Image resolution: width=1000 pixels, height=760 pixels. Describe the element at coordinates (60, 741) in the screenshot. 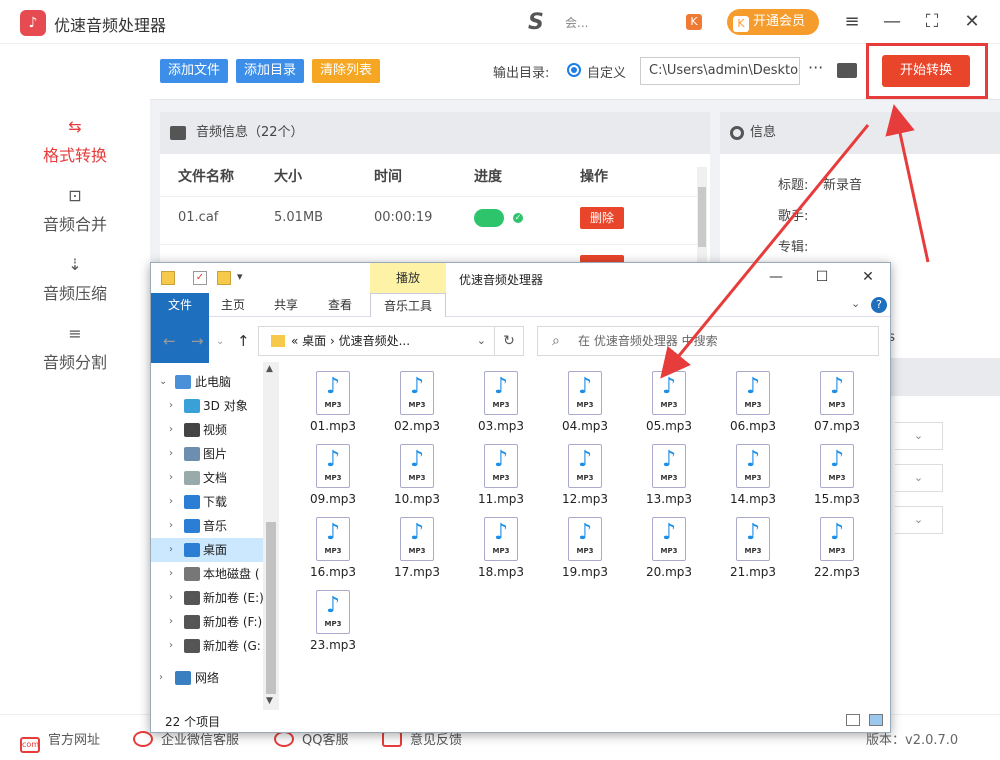

I see `official-site-link: com 官方网址` at that location.